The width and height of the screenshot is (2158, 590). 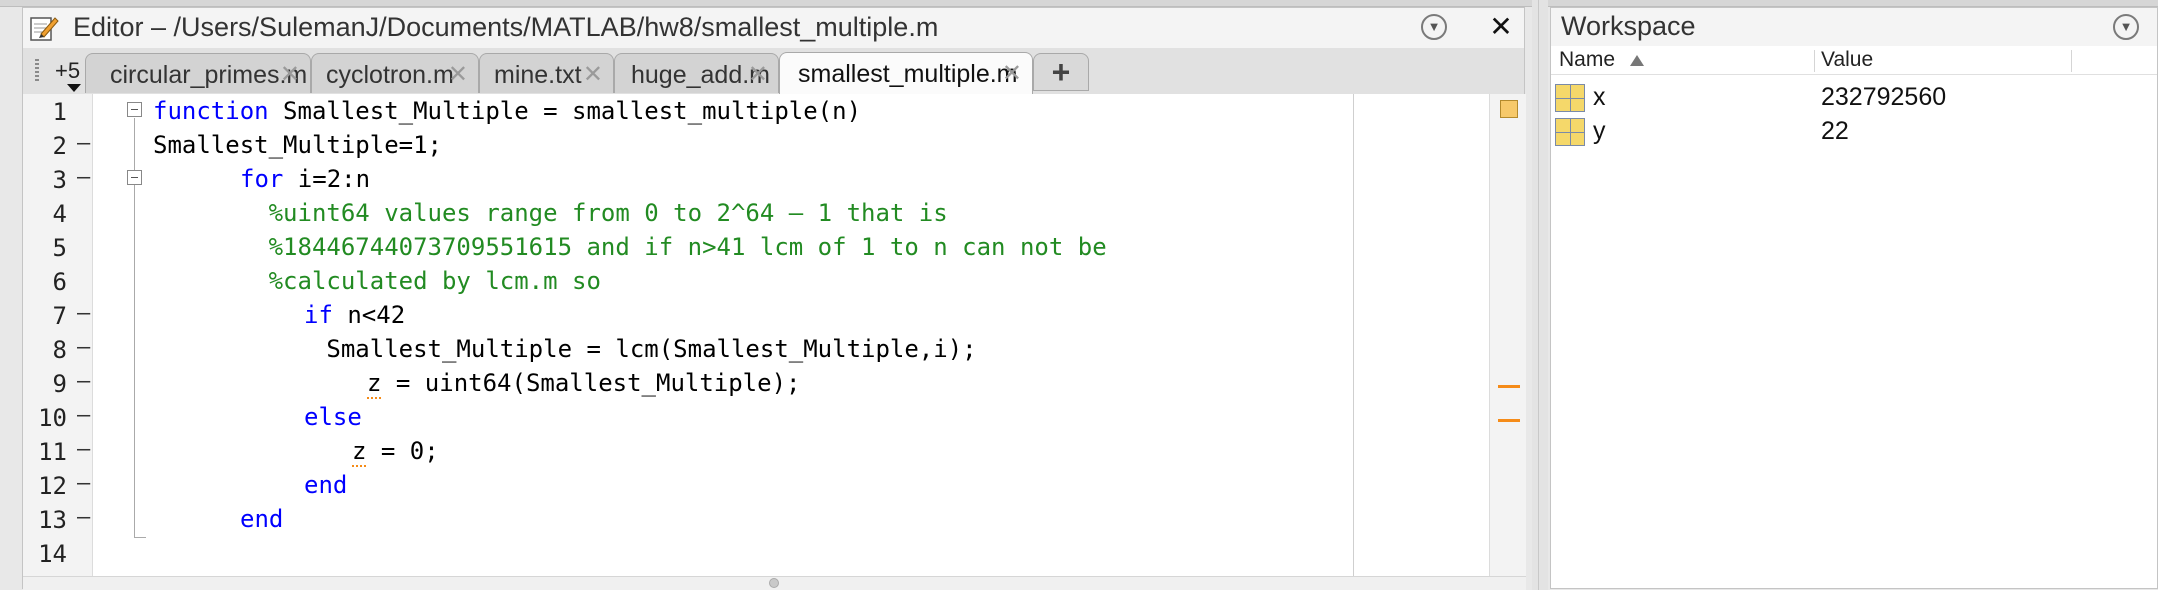 What do you see at coordinates (753, 451) in the screenshot?
I see `code-line-11: 11 – z = 0;` at bounding box center [753, 451].